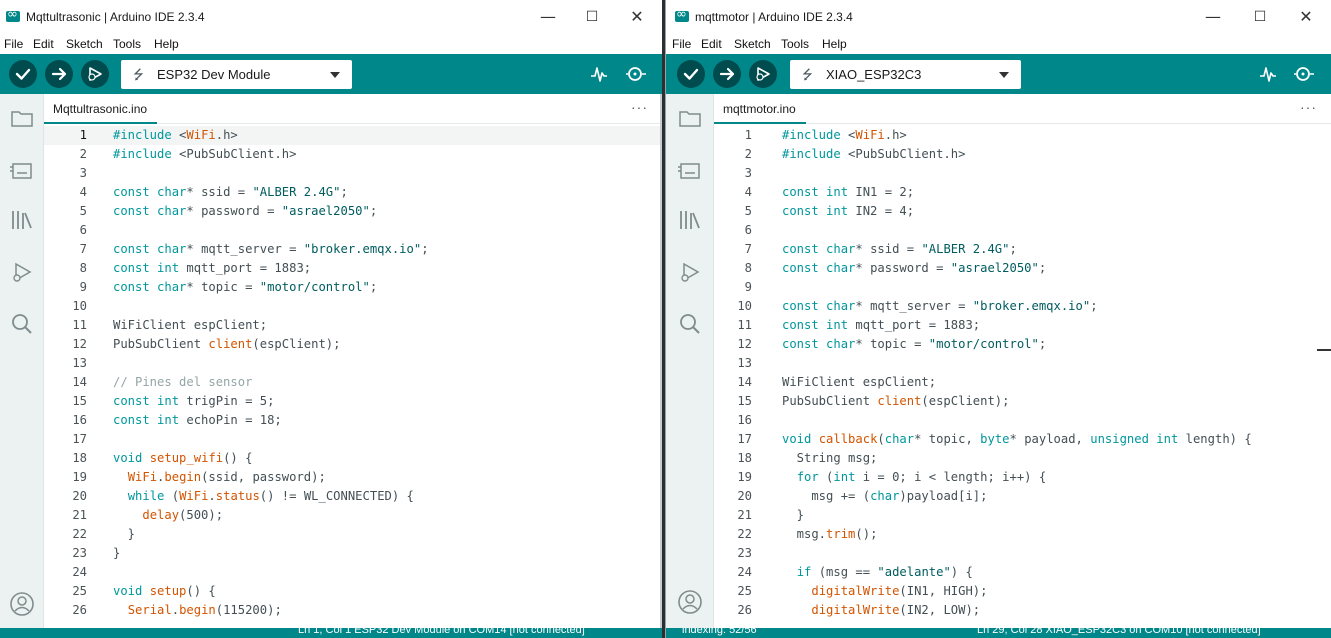 The width and height of the screenshot is (1331, 638). What do you see at coordinates (1022, 325) in the screenshot?
I see `code-line: 11 const int mqtt_port = 1883;` at bounding box center [1022, 325].